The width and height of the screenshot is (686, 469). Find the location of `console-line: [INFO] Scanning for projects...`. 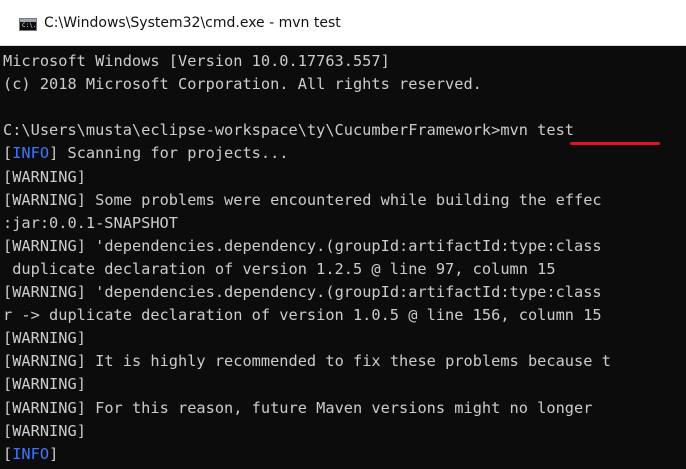

console-line: [INFO] Scanning for projects... is located at coordinates (146, 153).